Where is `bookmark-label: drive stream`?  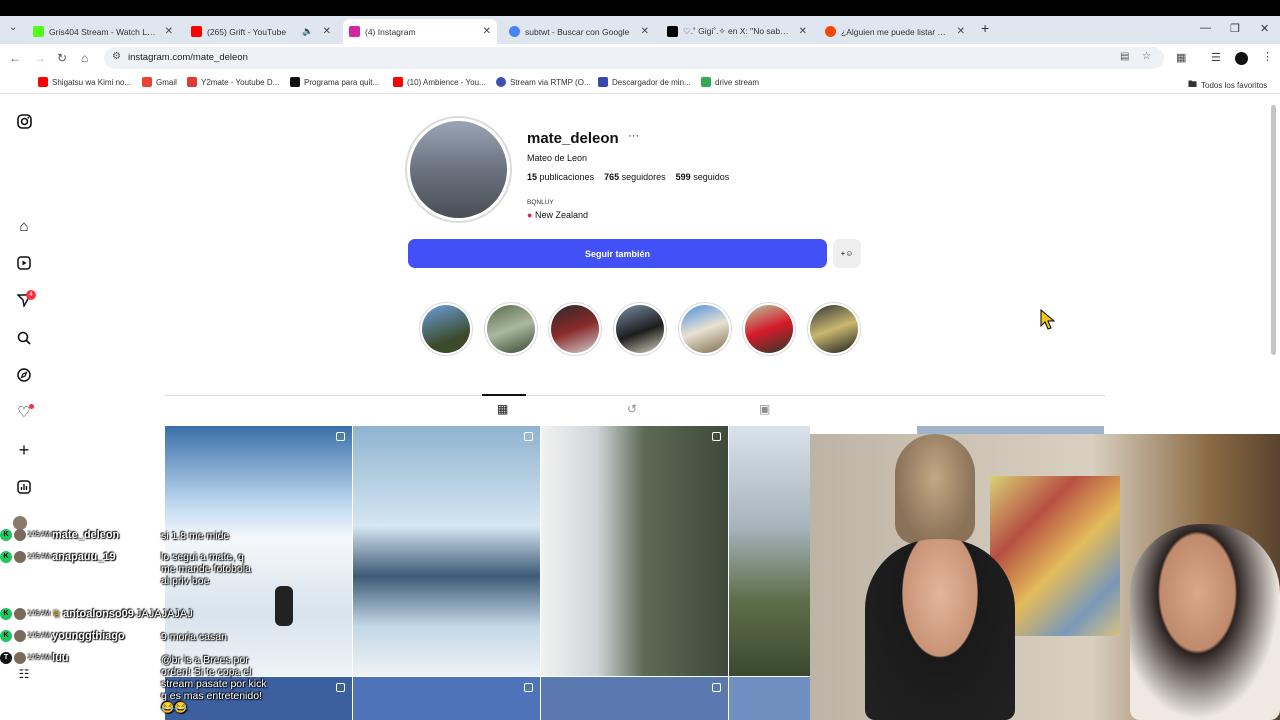 bookmark-label: drive stream is located at coordinates (737, 82).